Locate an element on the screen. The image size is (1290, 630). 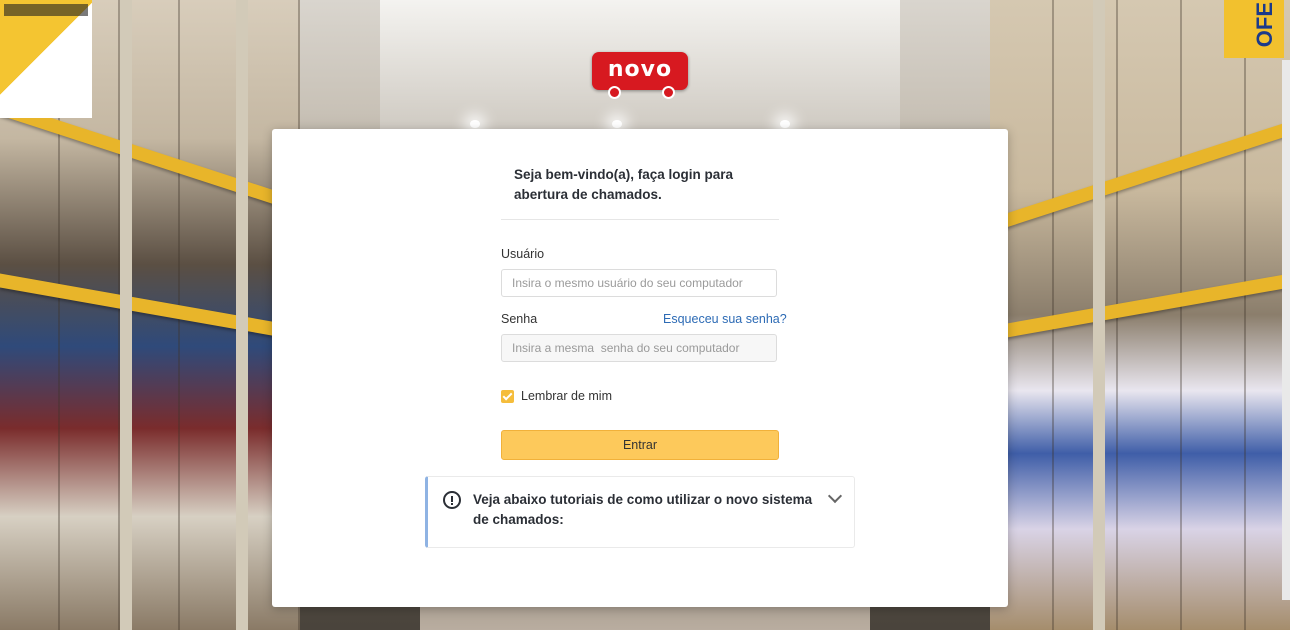
login-button: Entrar is located at coordinates (640, 445).